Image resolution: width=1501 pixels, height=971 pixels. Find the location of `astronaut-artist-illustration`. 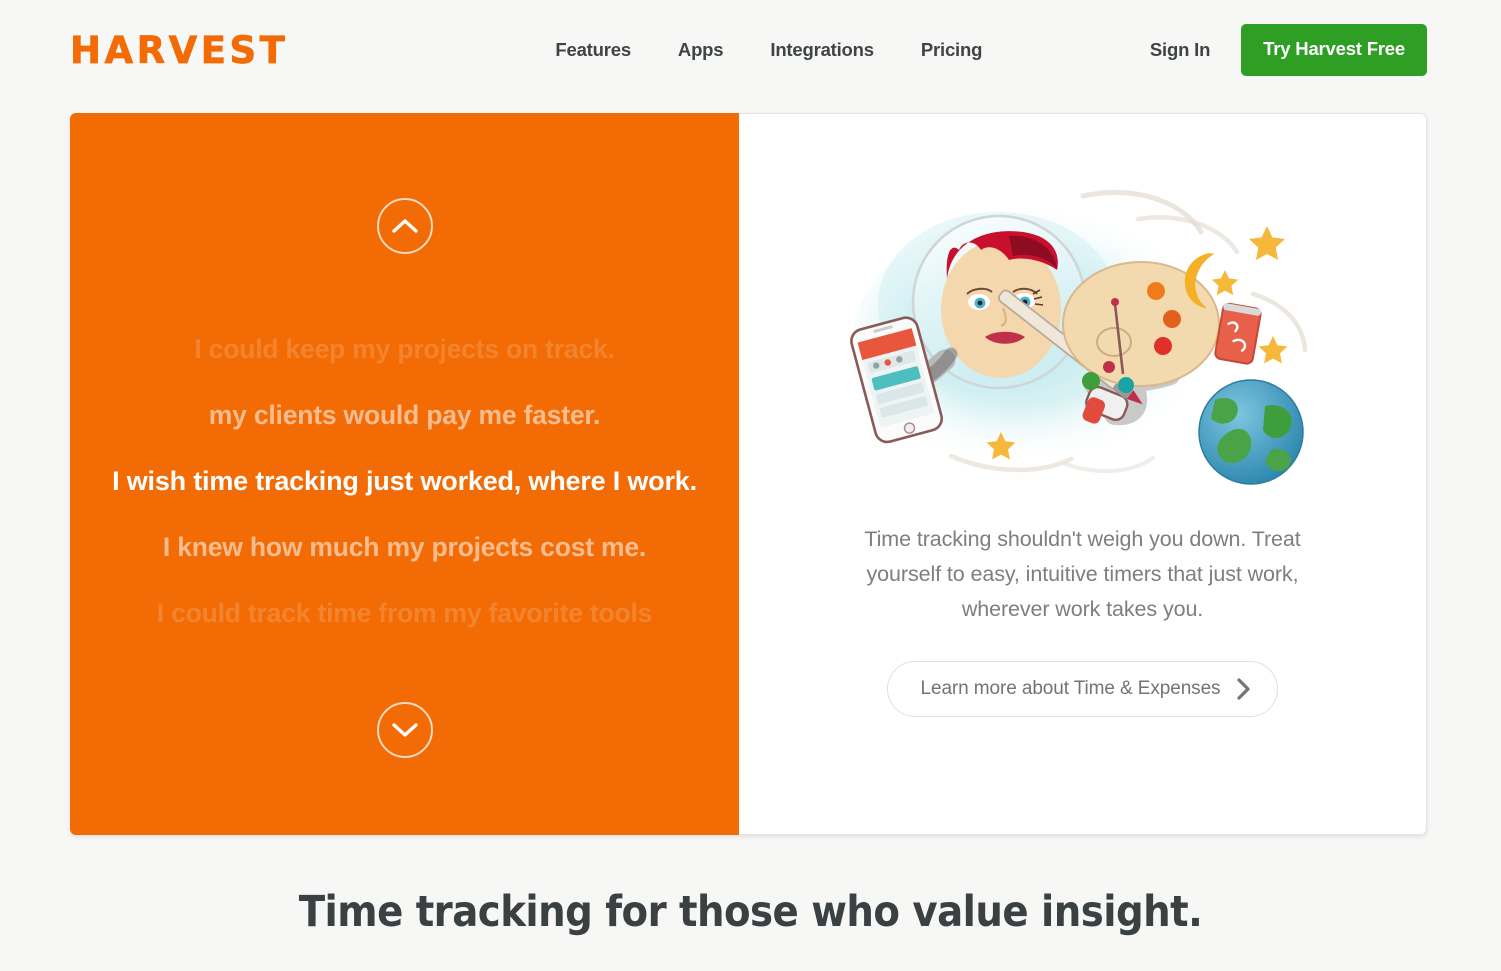

astronaut-artist-illustration is located at coordinates (1083, 344).